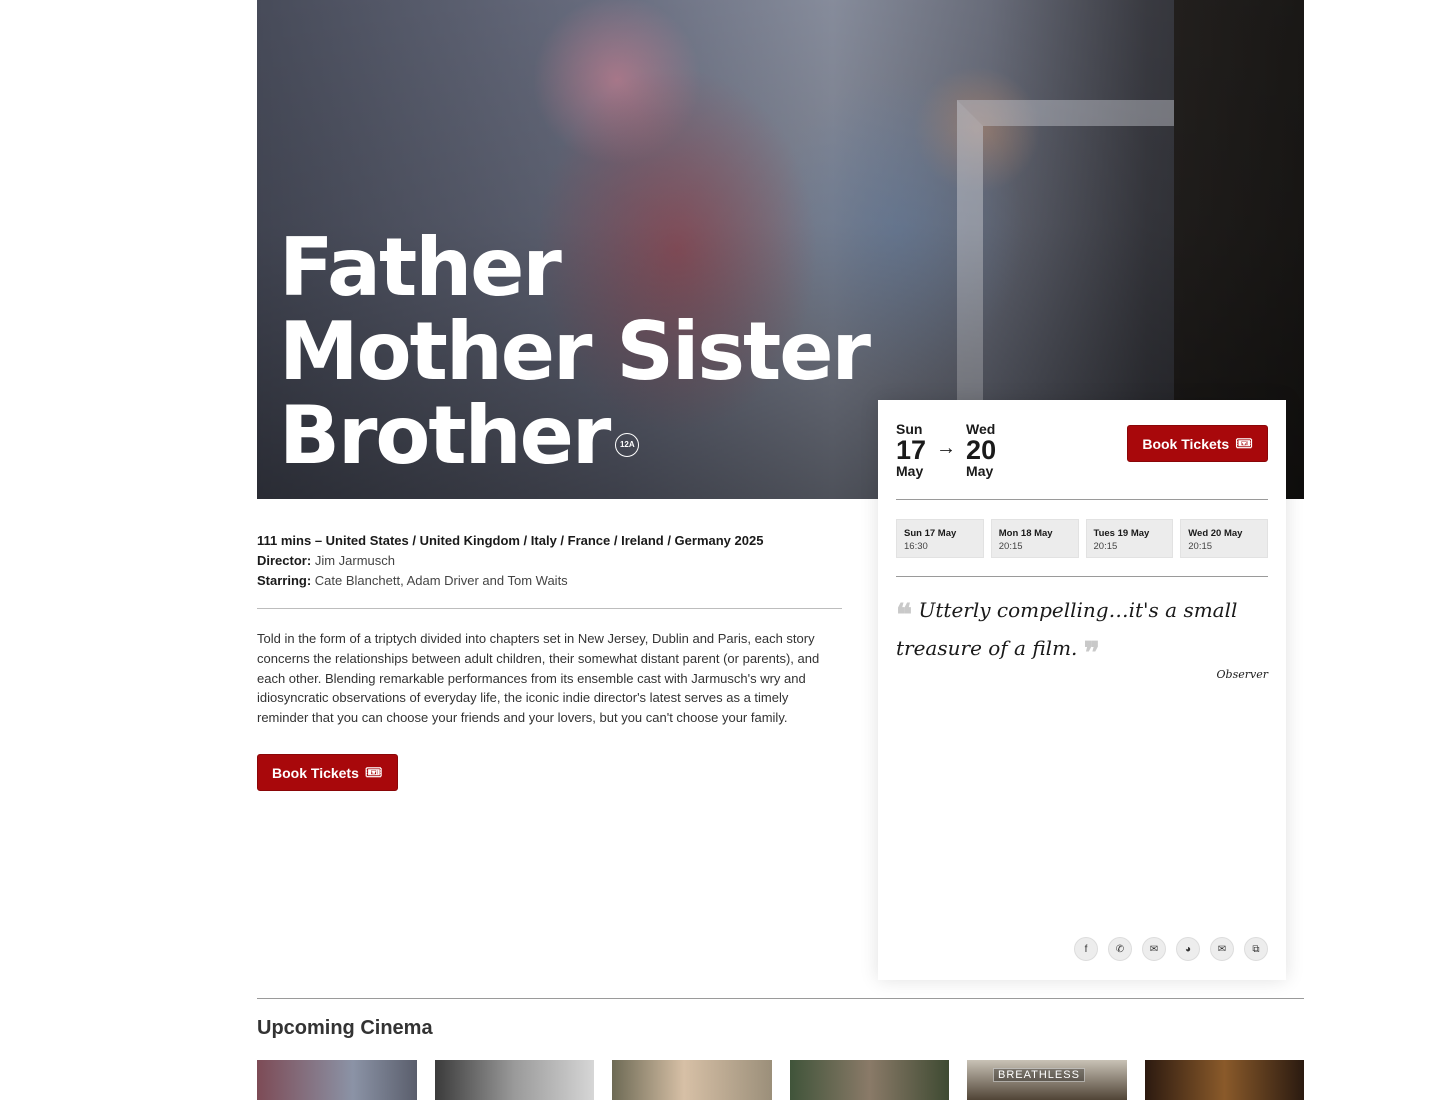  What do you see at coordinates (1215, 533) in the screenshot?
I see `showtime-date: Wed 20 May` at bounding box center [1215, 533].